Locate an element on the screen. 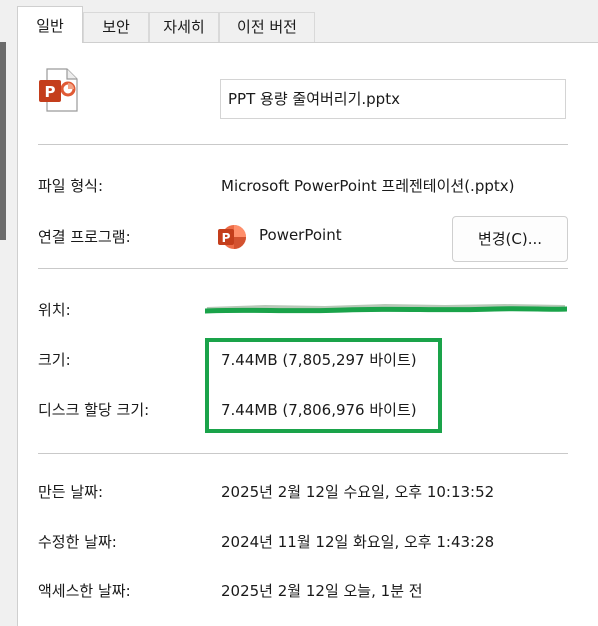 This screenshot has height=626, width=598. file-type-value: Microsoft PowerPoint 프레젠테이션(.pptx) is located at coordinates (368, 186).